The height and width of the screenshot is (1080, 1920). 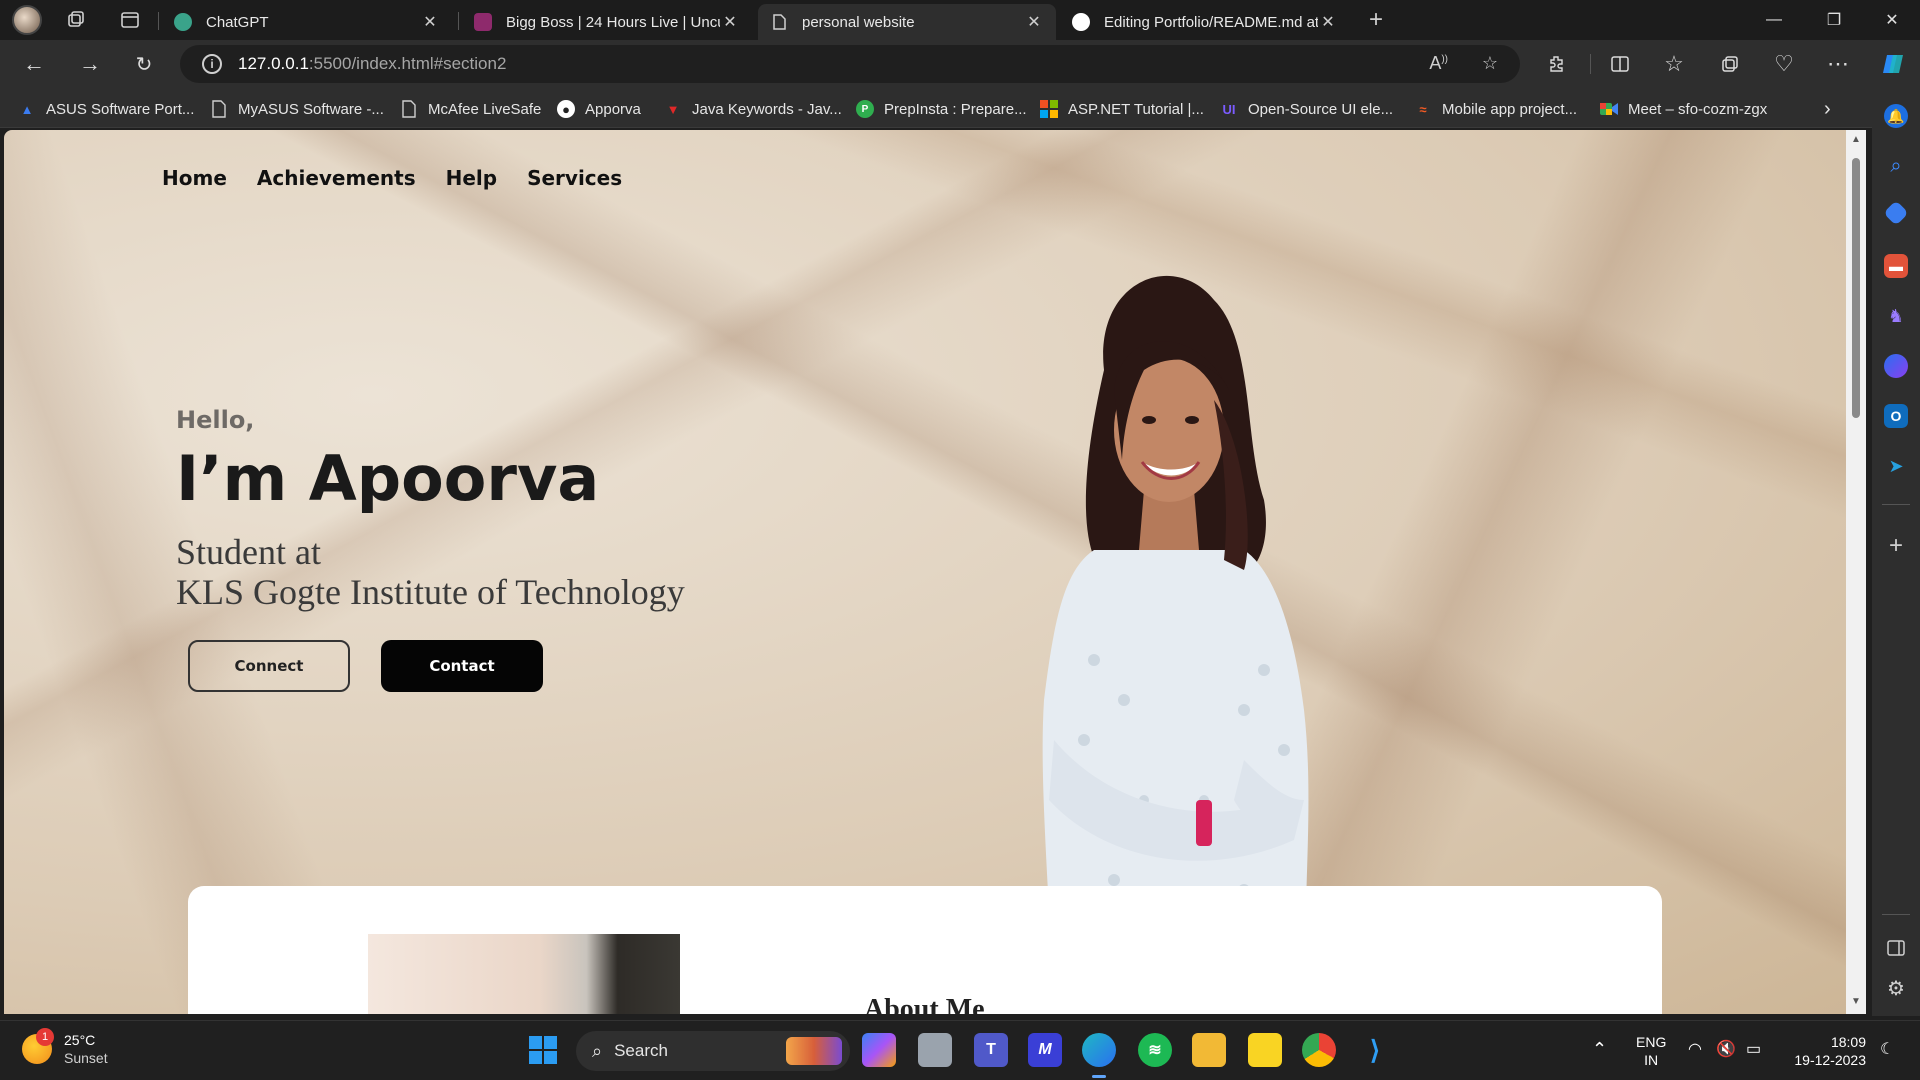 I want to click on bookmark-meet: Meet – sfo-cozm-zgx, so click(x=1683, y=109).